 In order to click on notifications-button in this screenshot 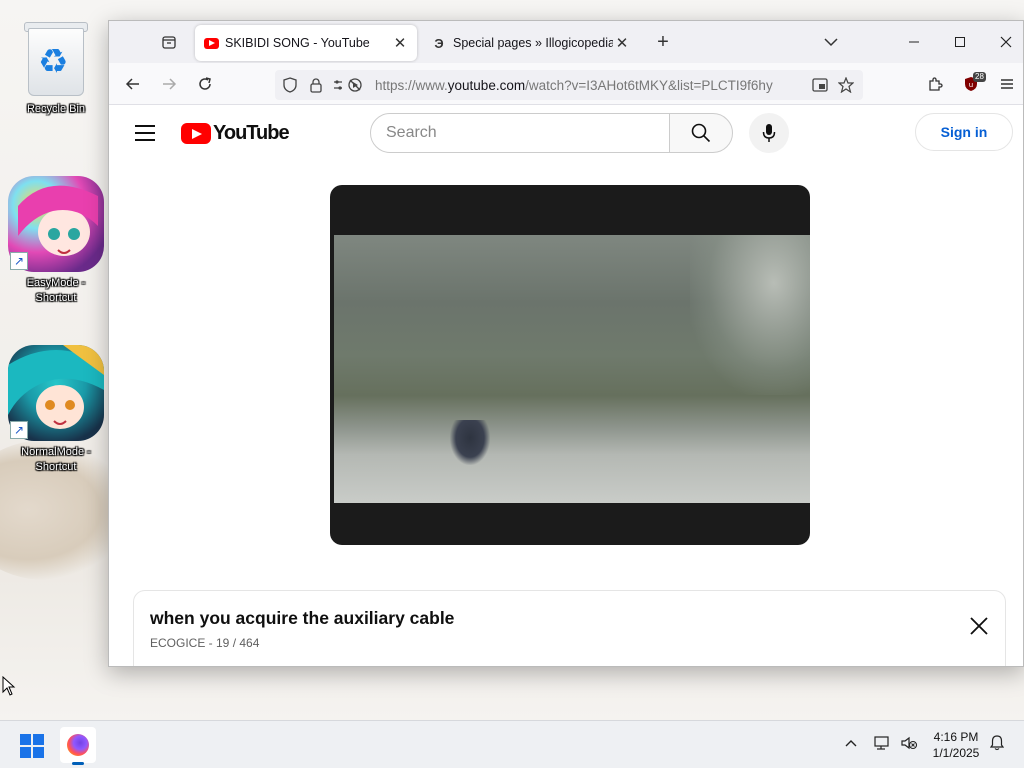, I will do `click(997, 744)`.